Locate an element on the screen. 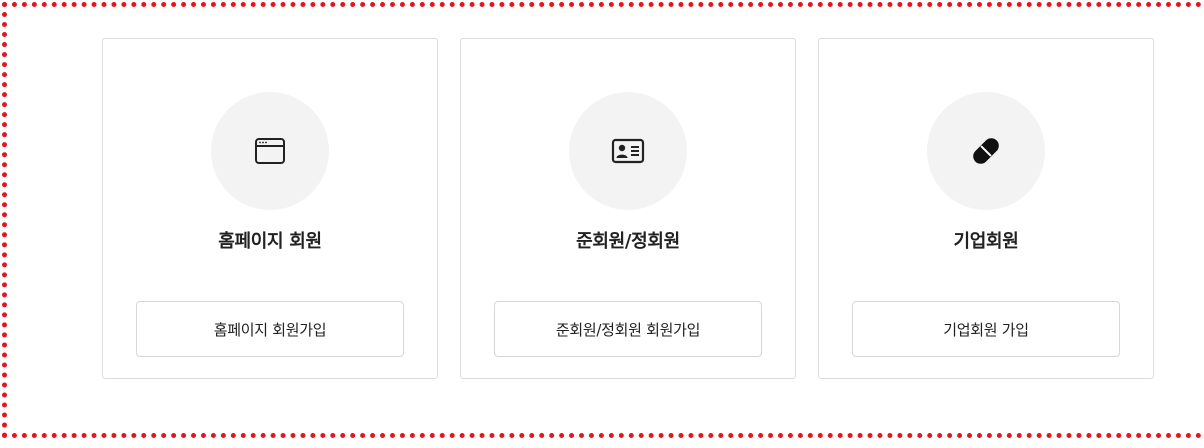 This screenshot has width=1204, height=448. browser-window-icon is located at coordinates (270, 151).